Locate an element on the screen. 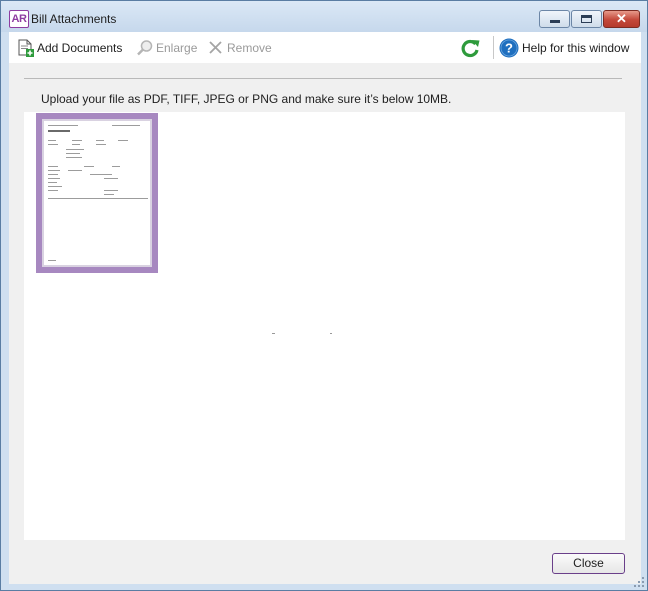 Image resolution: width=648 pixels, height=591 pixels. close-button: Close is located at coordinates (588, 563).